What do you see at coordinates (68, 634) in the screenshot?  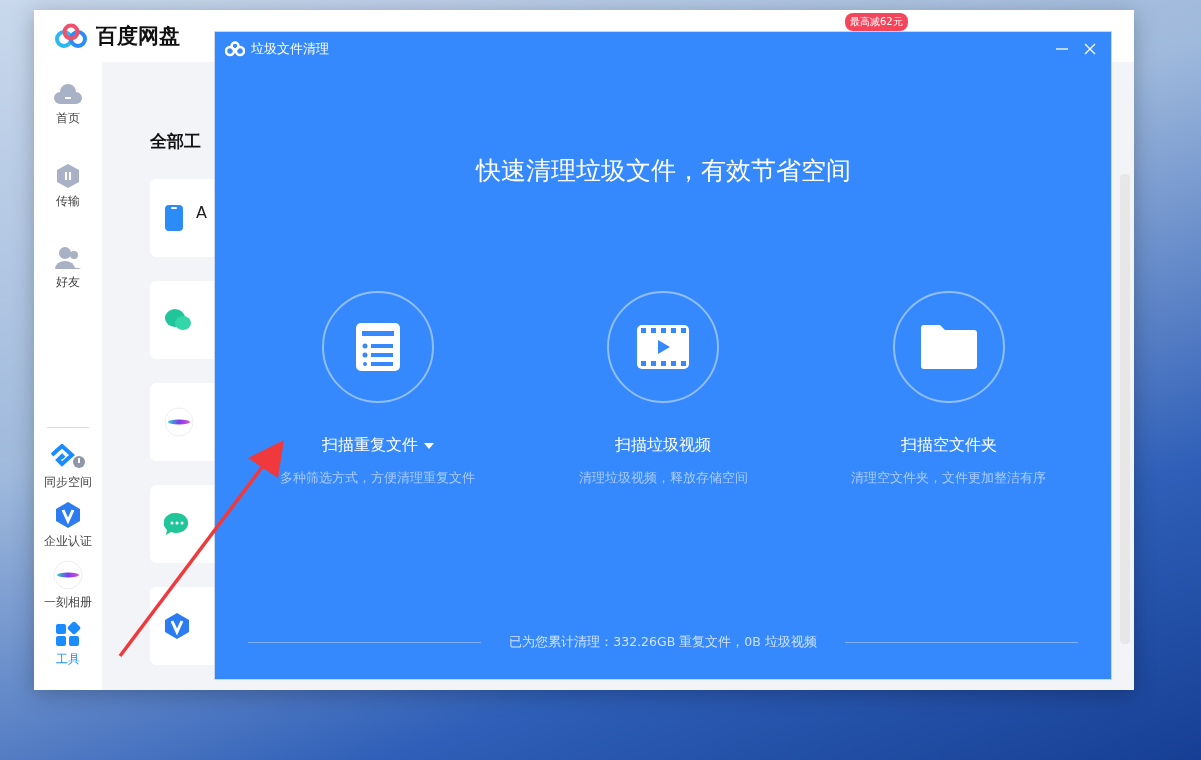 I see `tools-grid-icon` at bounding box center [68, 634].